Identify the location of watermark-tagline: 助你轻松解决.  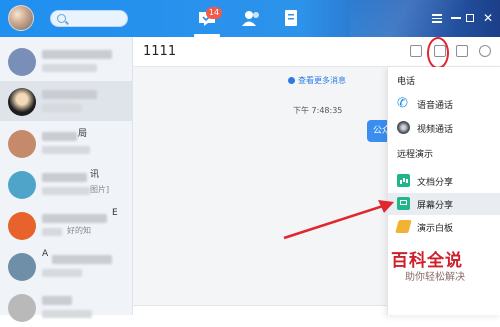
(435, 277).